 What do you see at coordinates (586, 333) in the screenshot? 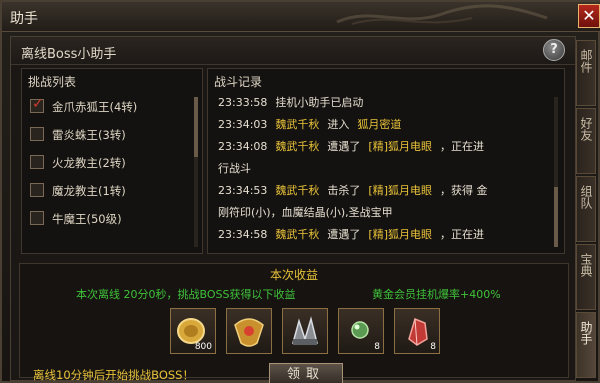
I see `side-tab-label: 助手` at bounding box center [586, 333].